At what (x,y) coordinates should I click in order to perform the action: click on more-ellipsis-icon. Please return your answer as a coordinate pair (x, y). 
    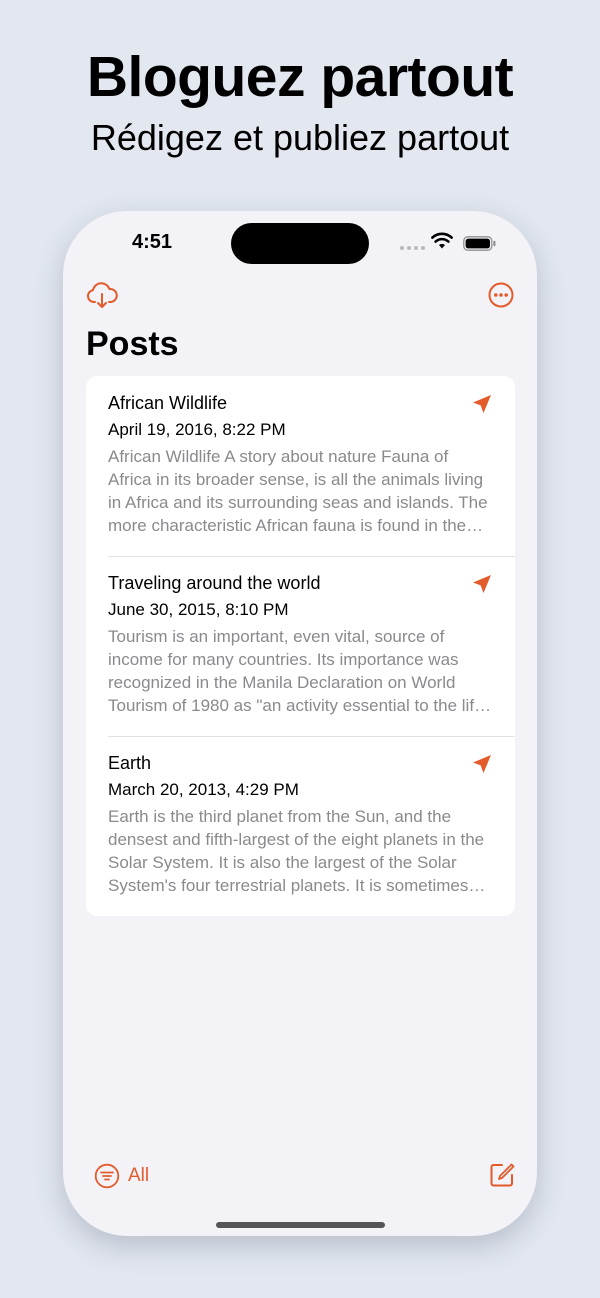
    Looking at the image, I should click on (501, 295).